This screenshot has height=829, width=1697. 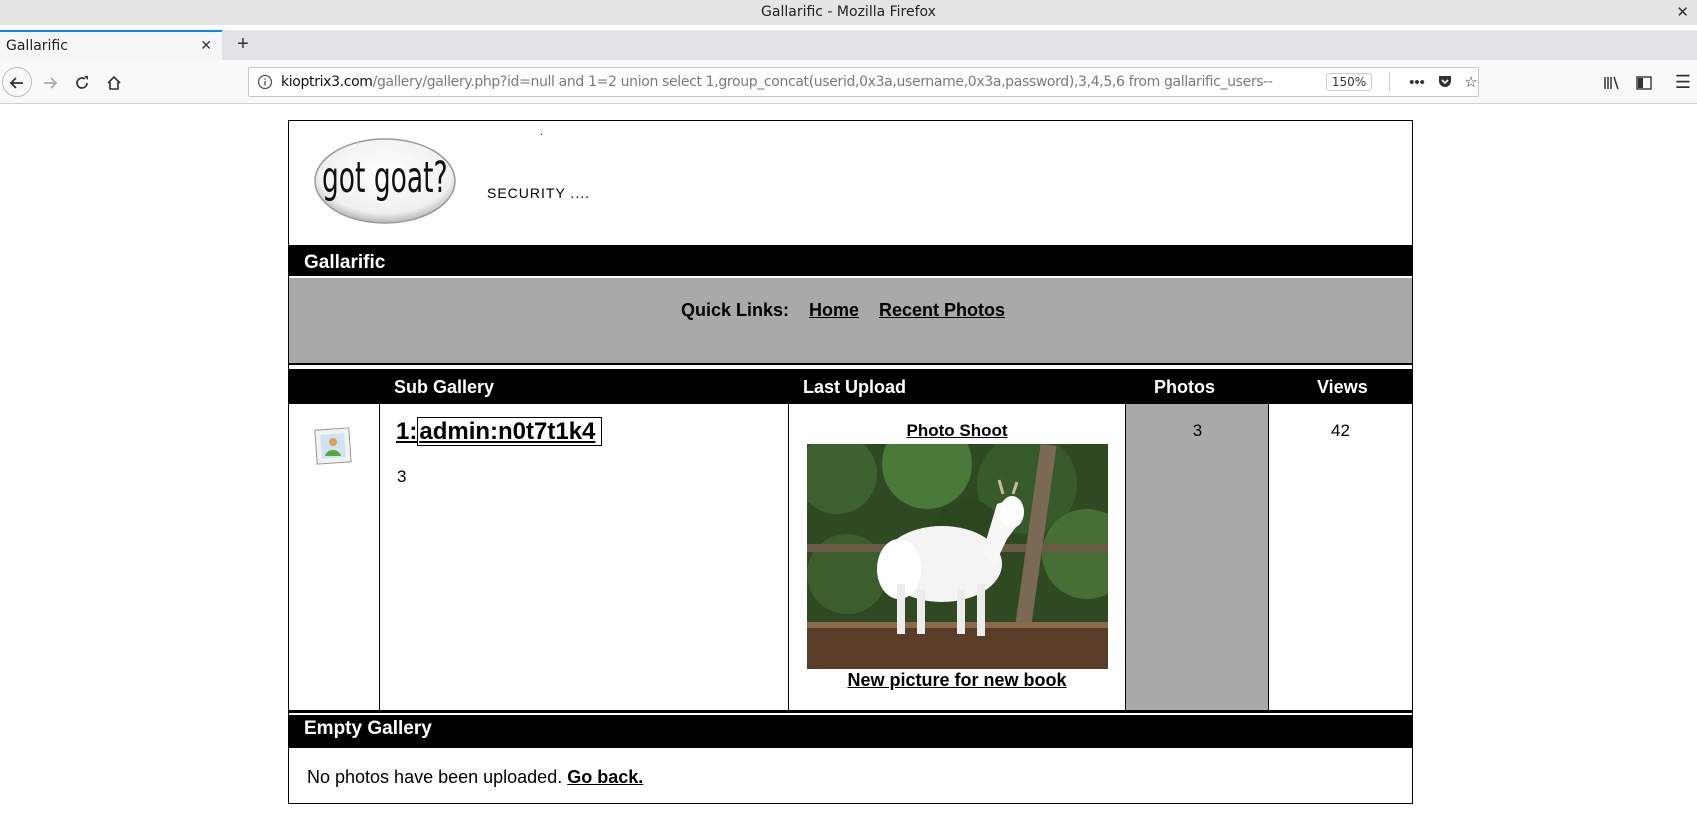 I want to click on window-titlebar: Gallarific - Mozilla Firefox ✕, so click(x=848, y=12).